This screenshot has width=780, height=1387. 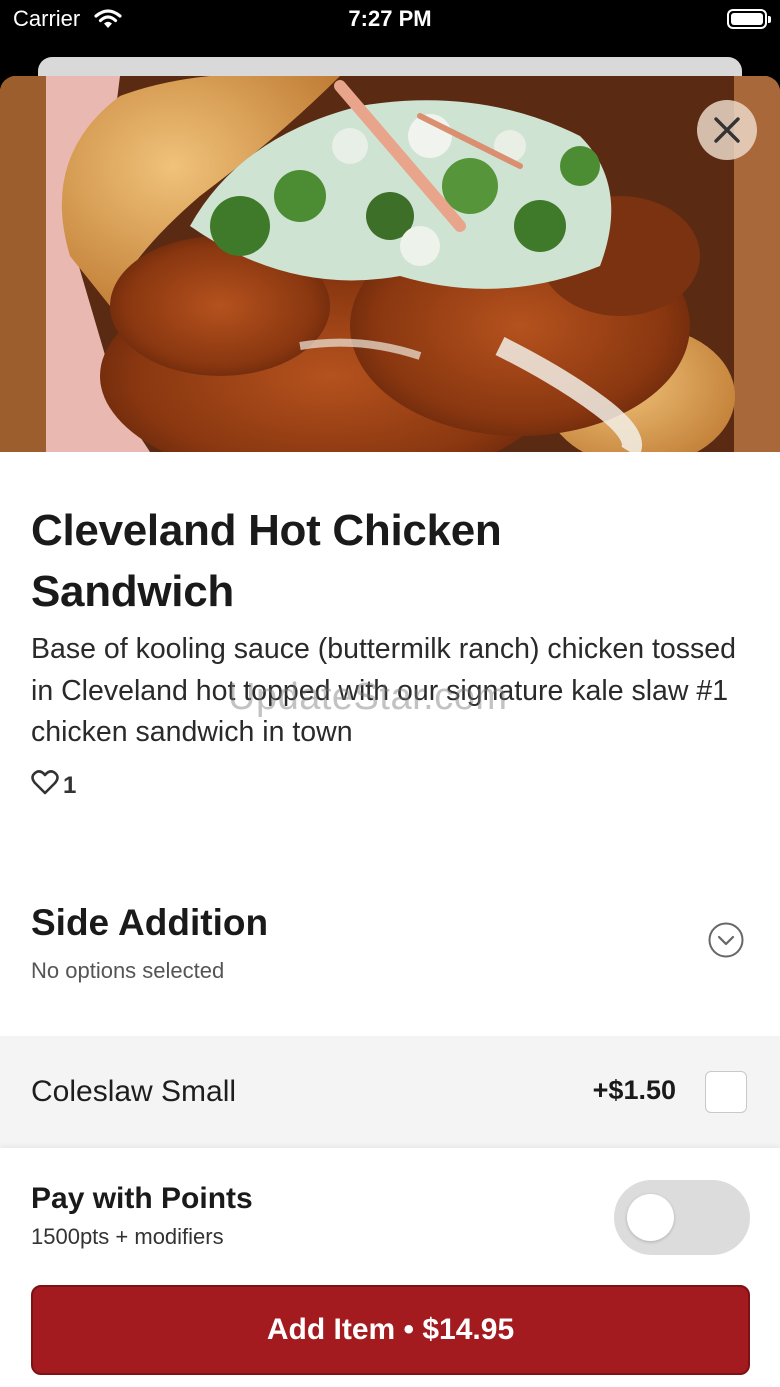 I want to click on pay-with-points-subtitle: 1500pts + modifiers, so click(x=127, y=1236).